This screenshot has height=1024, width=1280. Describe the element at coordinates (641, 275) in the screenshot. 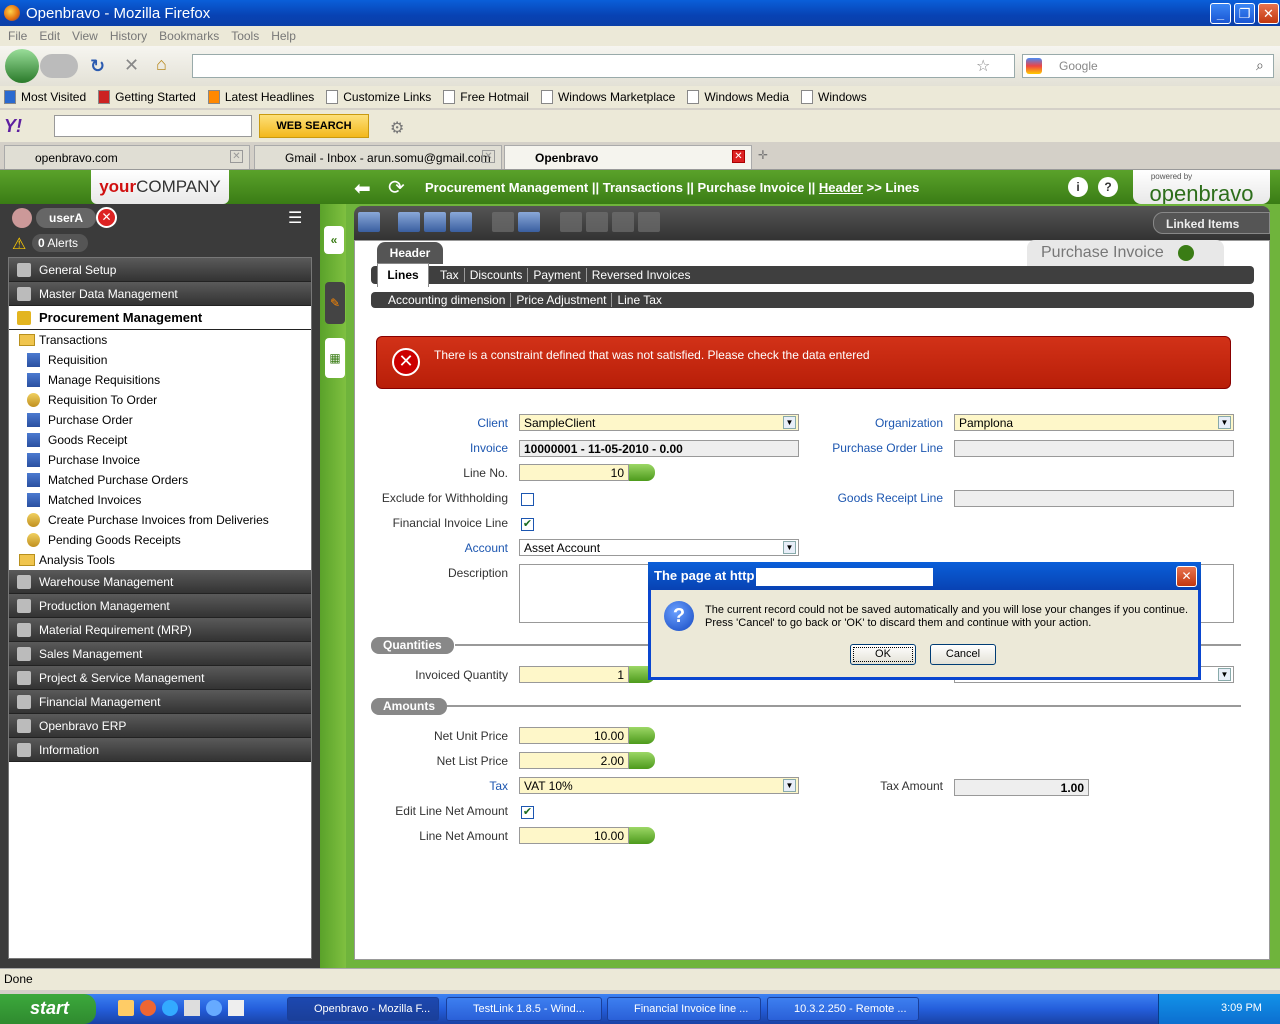

I see `tab-reversed-invoices: Reversed Invoices` at that location.